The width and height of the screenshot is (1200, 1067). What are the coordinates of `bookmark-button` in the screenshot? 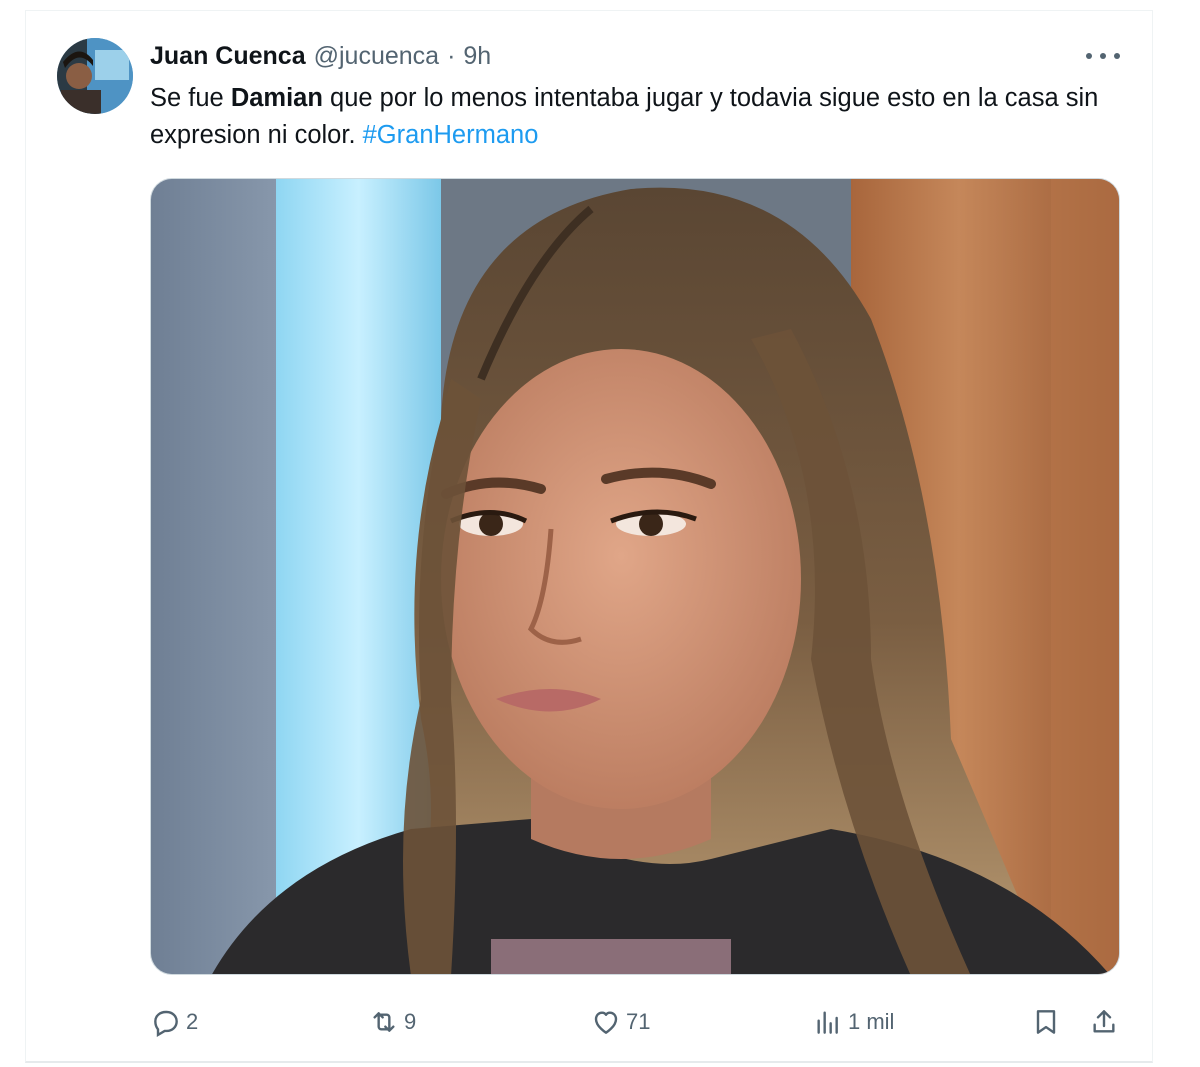 It's located at (1046, 1022).